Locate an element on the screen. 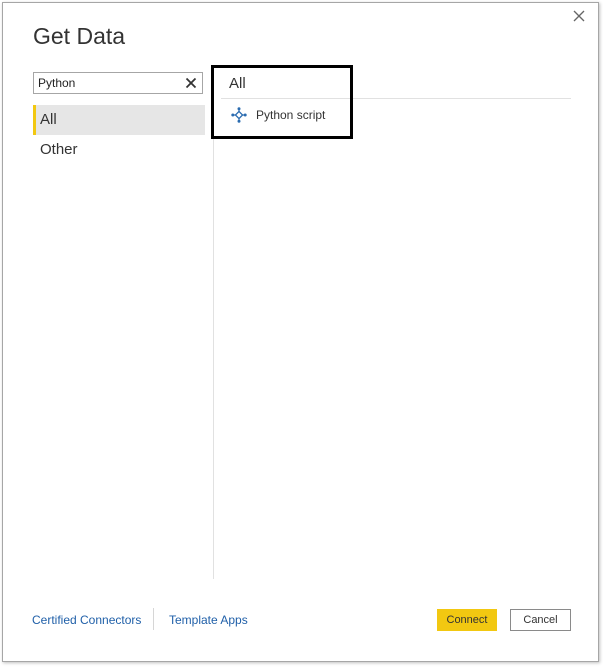 This screenshot has height=667, width=603. connector-label: Python script is located at coordinates (291, 115).